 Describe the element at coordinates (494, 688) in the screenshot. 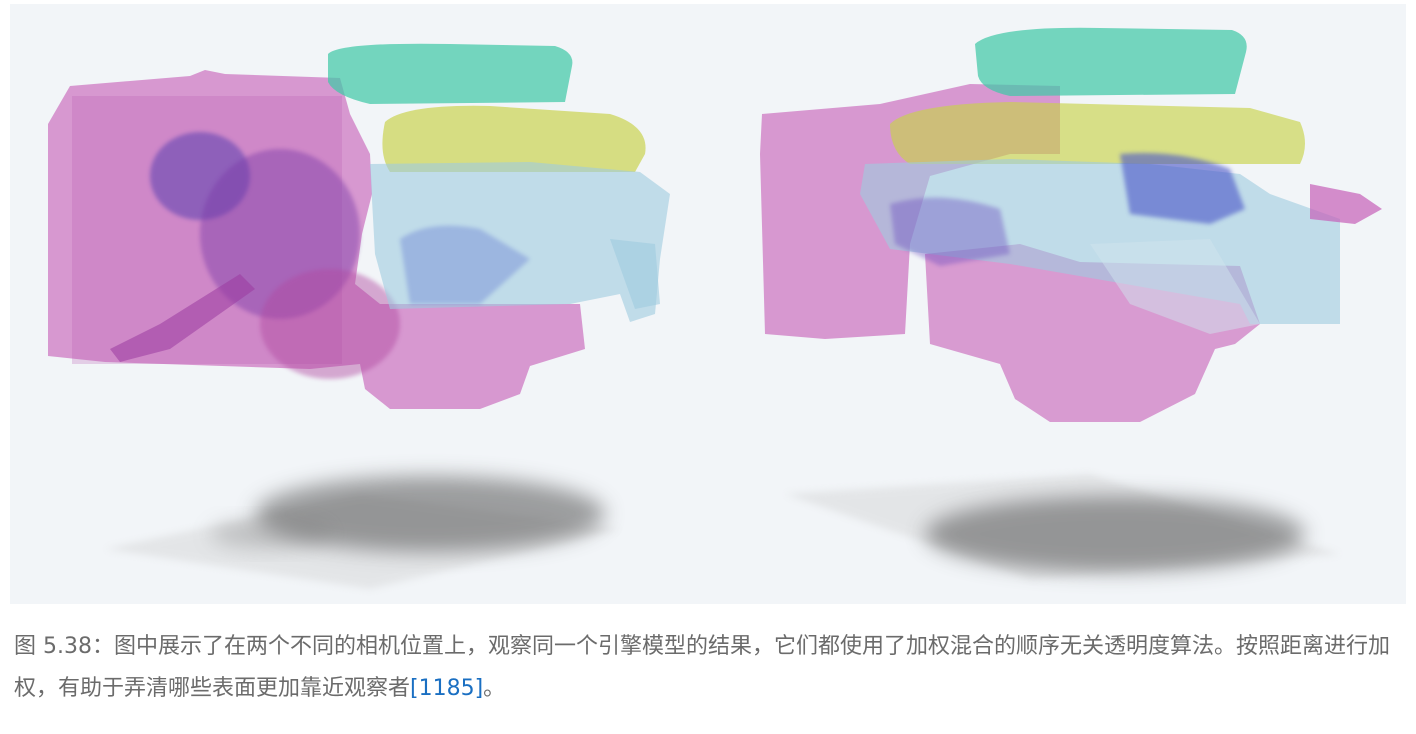

I see `caption-end: 。` at that location.